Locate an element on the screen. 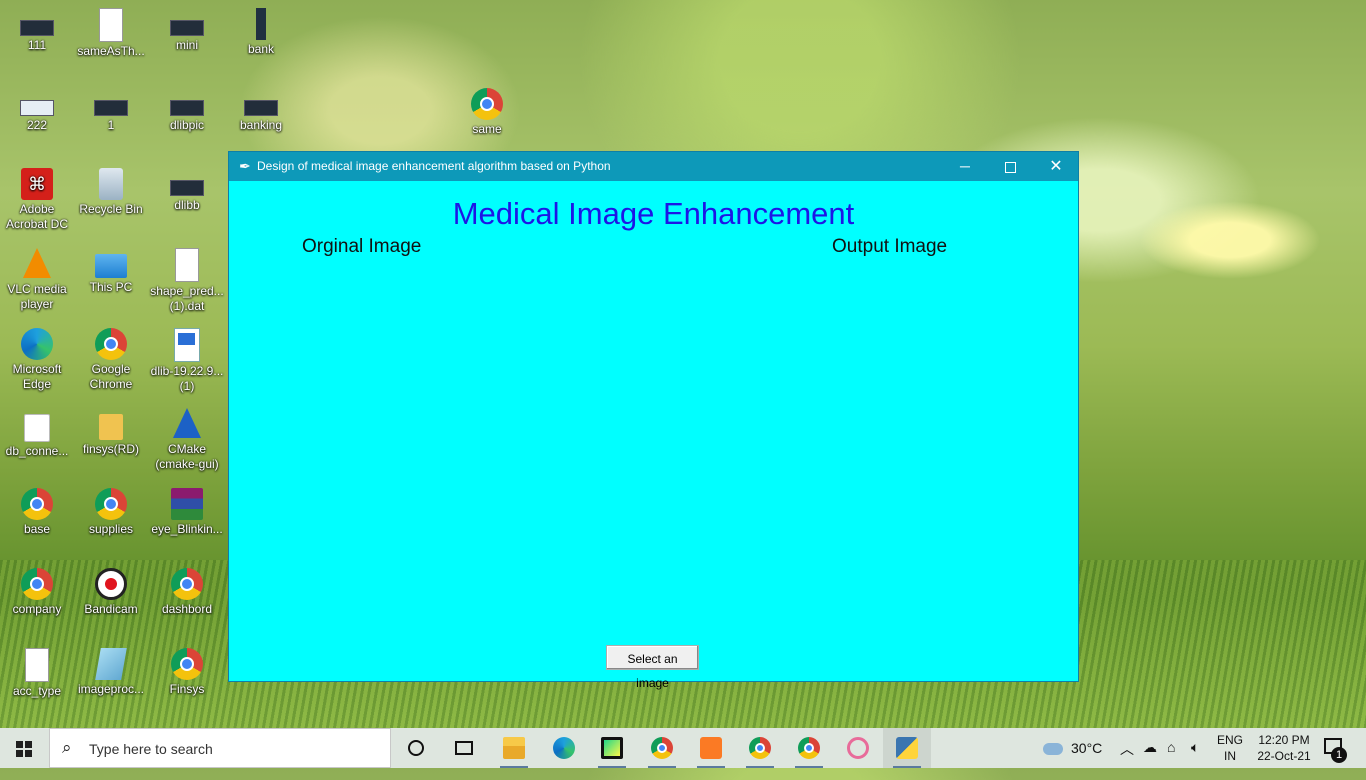 Image resolution: width=1366 pixels, height=780 pixels. taskbar-xampp is located at coordinates (711, 748).